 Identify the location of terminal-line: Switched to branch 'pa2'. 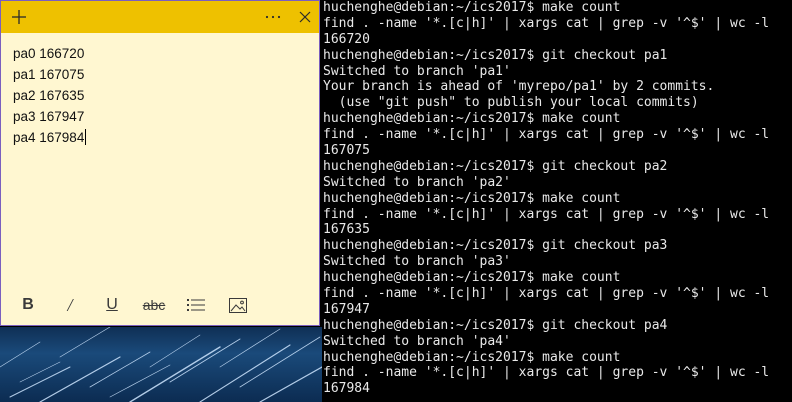
(417, 182).